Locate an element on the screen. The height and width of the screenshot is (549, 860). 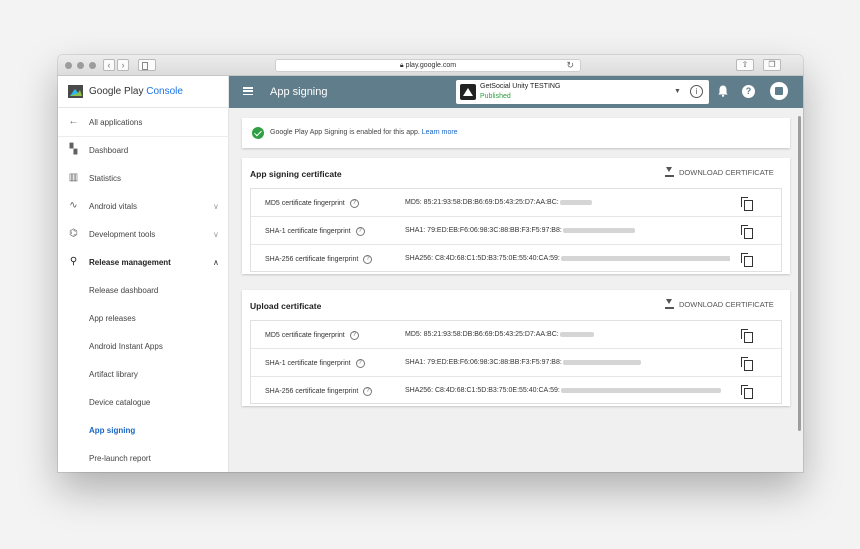
close-window-icon is located at coordinates (68, 65).